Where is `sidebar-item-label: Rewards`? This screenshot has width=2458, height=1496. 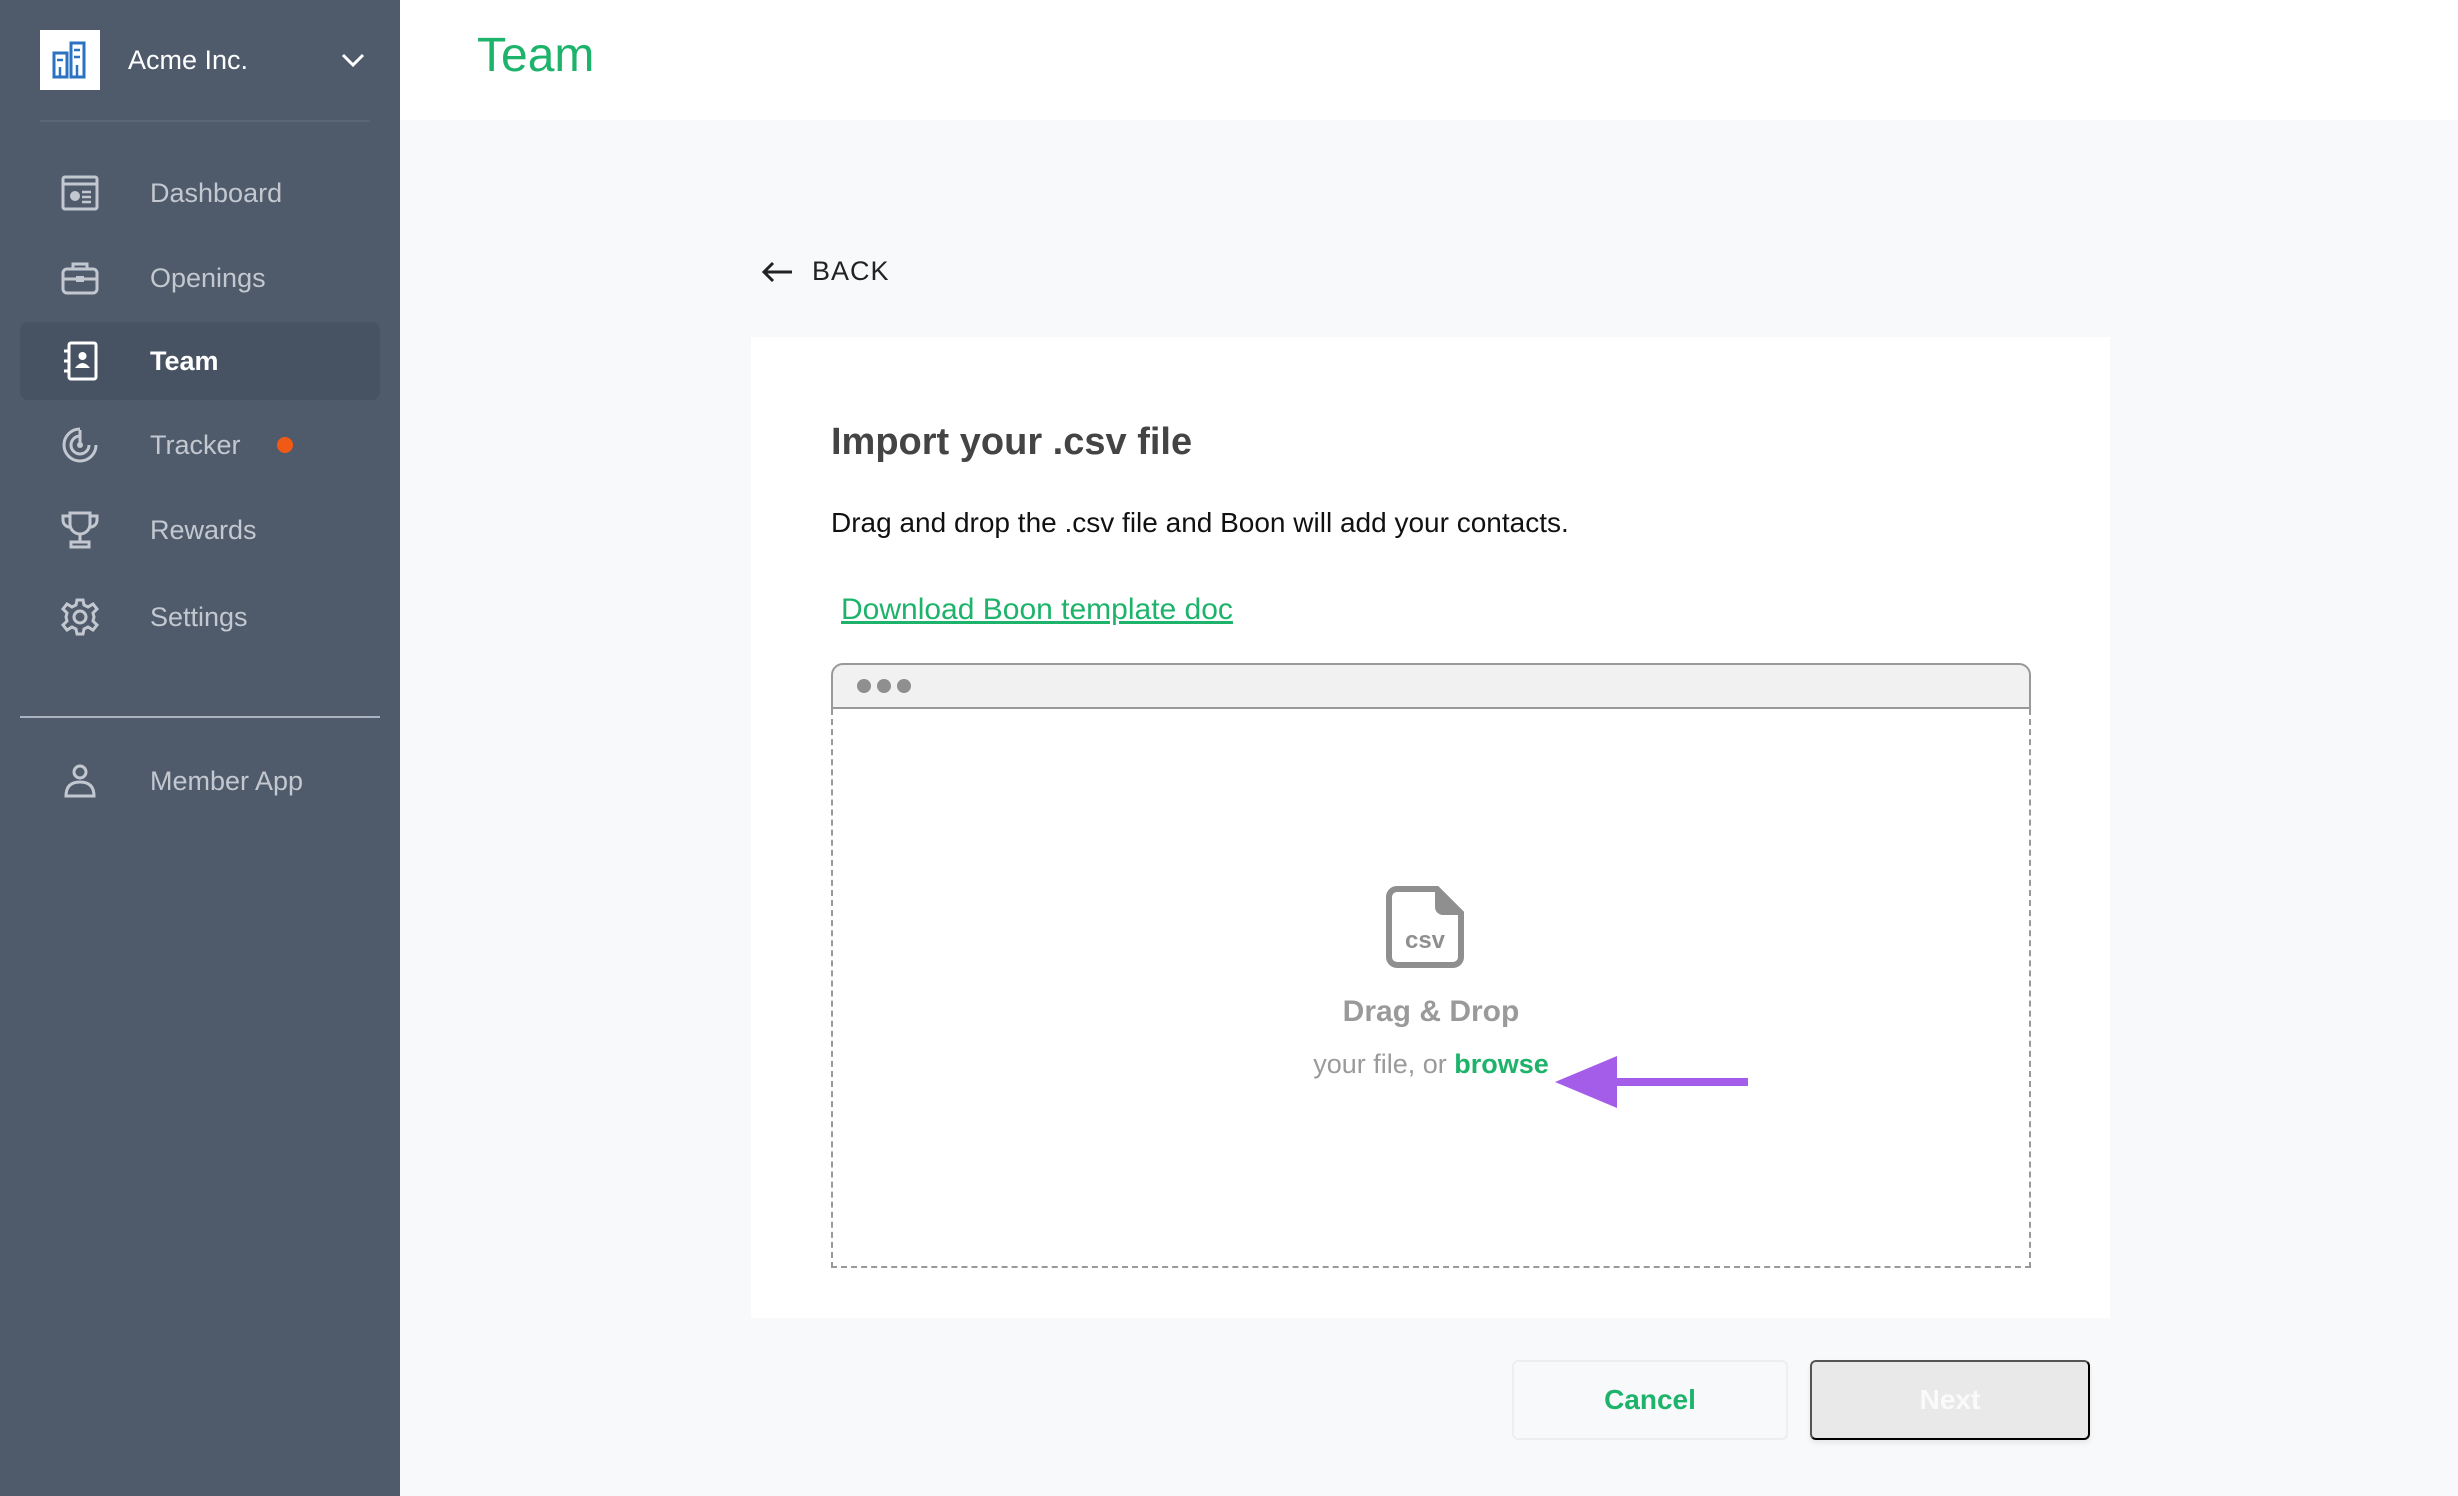
sidebar-item-label: Rewards is located at coordinates (203, 529).